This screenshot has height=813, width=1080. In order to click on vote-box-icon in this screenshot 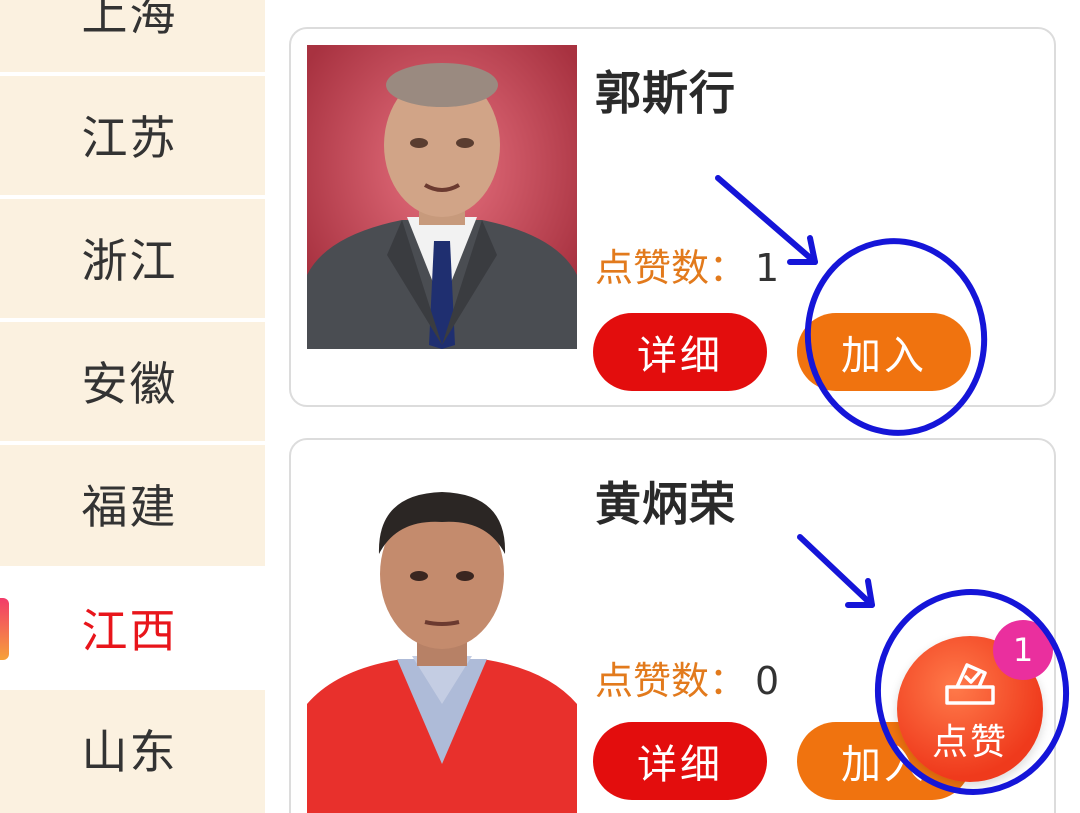, I will do `click(970, 684)`.